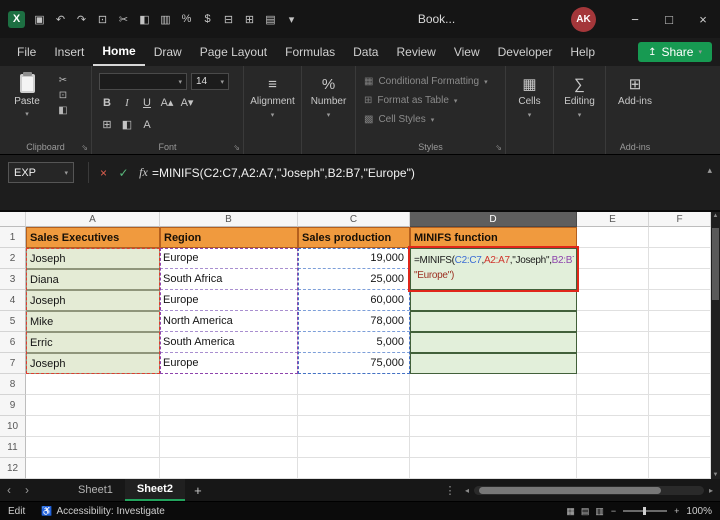 This screenshot has height=520, width=720. Describe the element at coordinates (13, 426) in the screenshot. I see `row-header-10: 10` at that location.